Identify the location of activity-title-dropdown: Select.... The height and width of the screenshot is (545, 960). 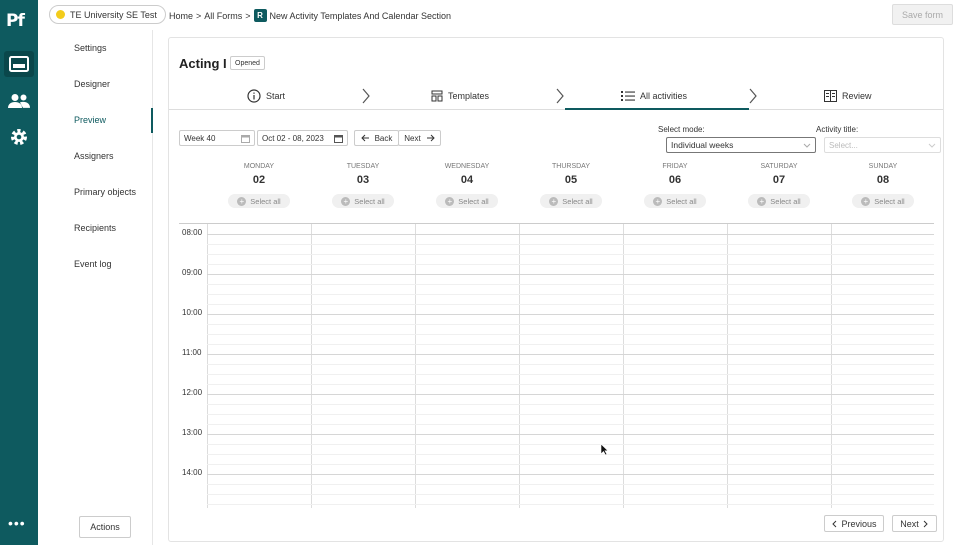
(882, 145).